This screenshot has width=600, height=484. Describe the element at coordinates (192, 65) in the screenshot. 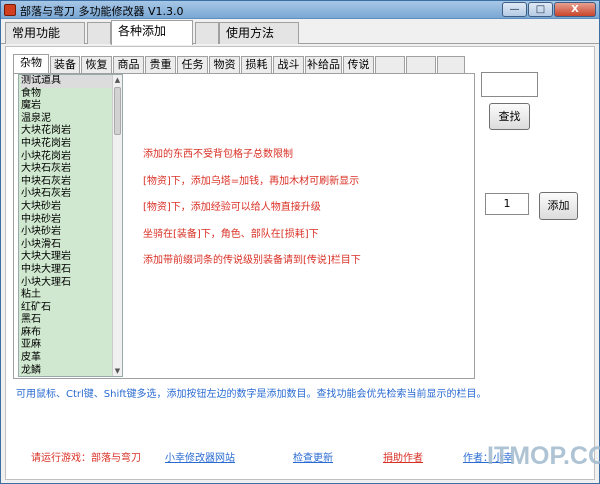

I see `subtab-quest: 任务` at that location.